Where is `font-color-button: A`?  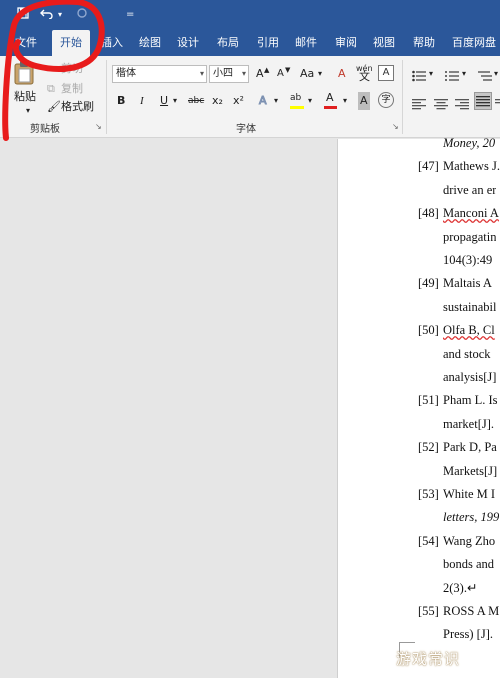 font-color-button: A is located at coordinates (330, 98).